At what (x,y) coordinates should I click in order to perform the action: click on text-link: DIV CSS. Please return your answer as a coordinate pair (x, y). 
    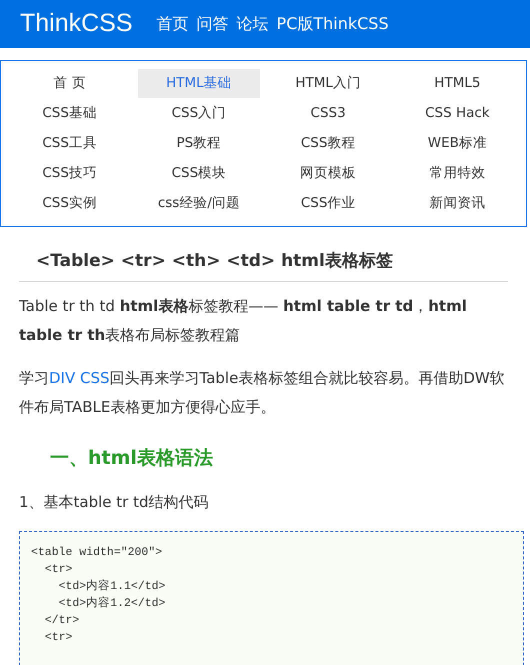
    Looking at the image, I should click on (79, 377).